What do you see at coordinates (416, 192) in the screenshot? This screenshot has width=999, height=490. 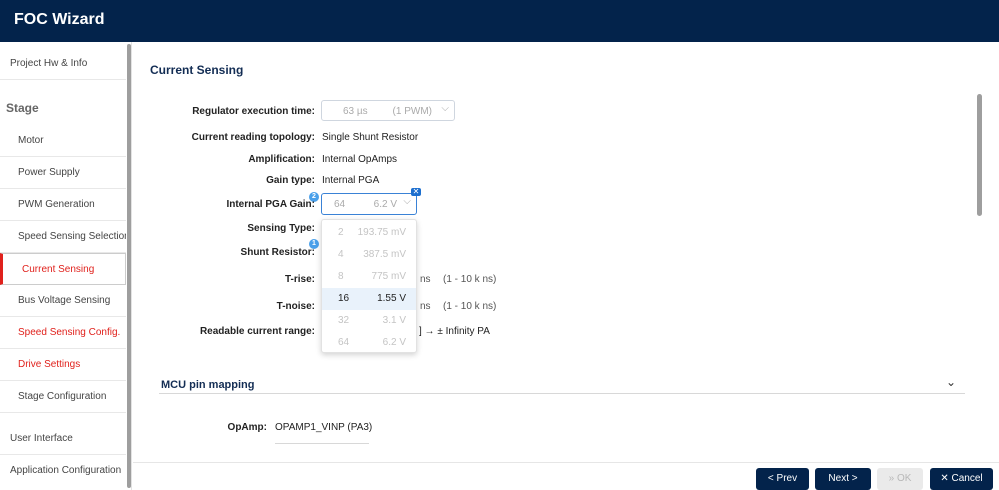 I see `clear-icon: ✕` at bounding box center [416, 192].